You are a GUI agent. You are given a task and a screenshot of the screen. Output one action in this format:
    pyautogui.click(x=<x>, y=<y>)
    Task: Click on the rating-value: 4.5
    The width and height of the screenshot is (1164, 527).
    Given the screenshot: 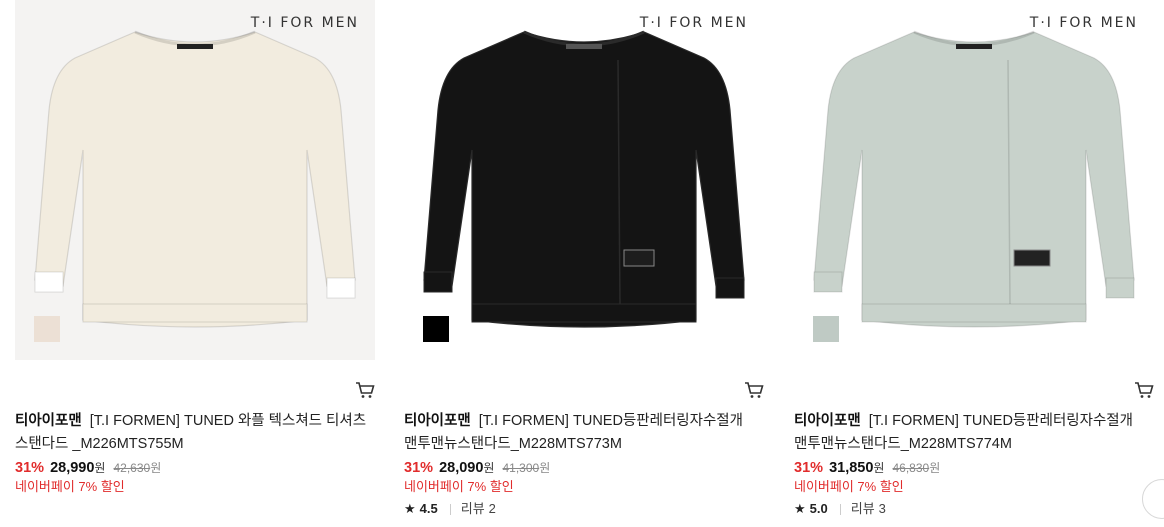 What is the action you would take?
    pyautogui.click(x=428, y=508)
    